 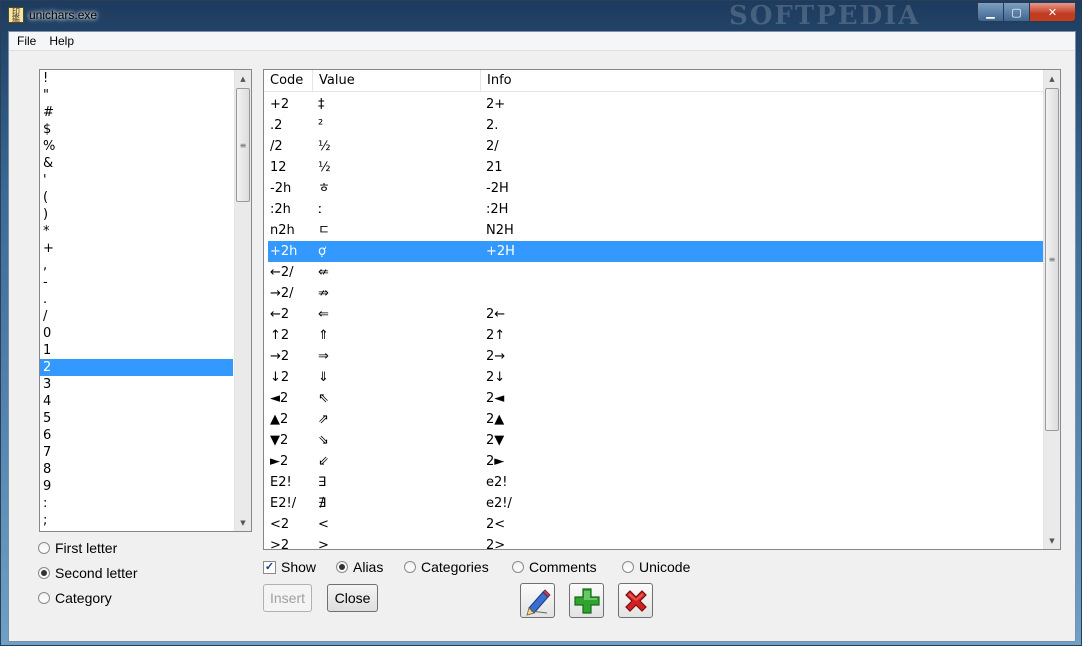 I want to click on delete-button, so click(x=635, y=600).